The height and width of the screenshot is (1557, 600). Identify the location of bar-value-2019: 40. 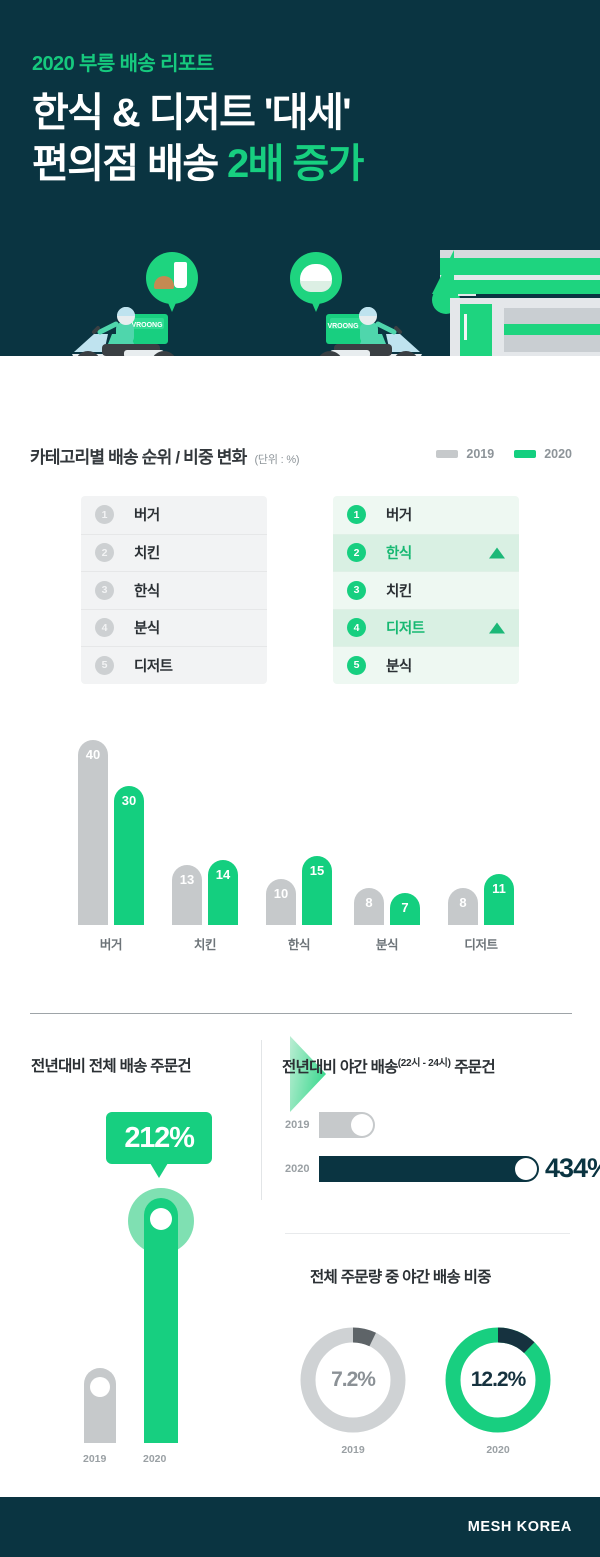
(93, 755).